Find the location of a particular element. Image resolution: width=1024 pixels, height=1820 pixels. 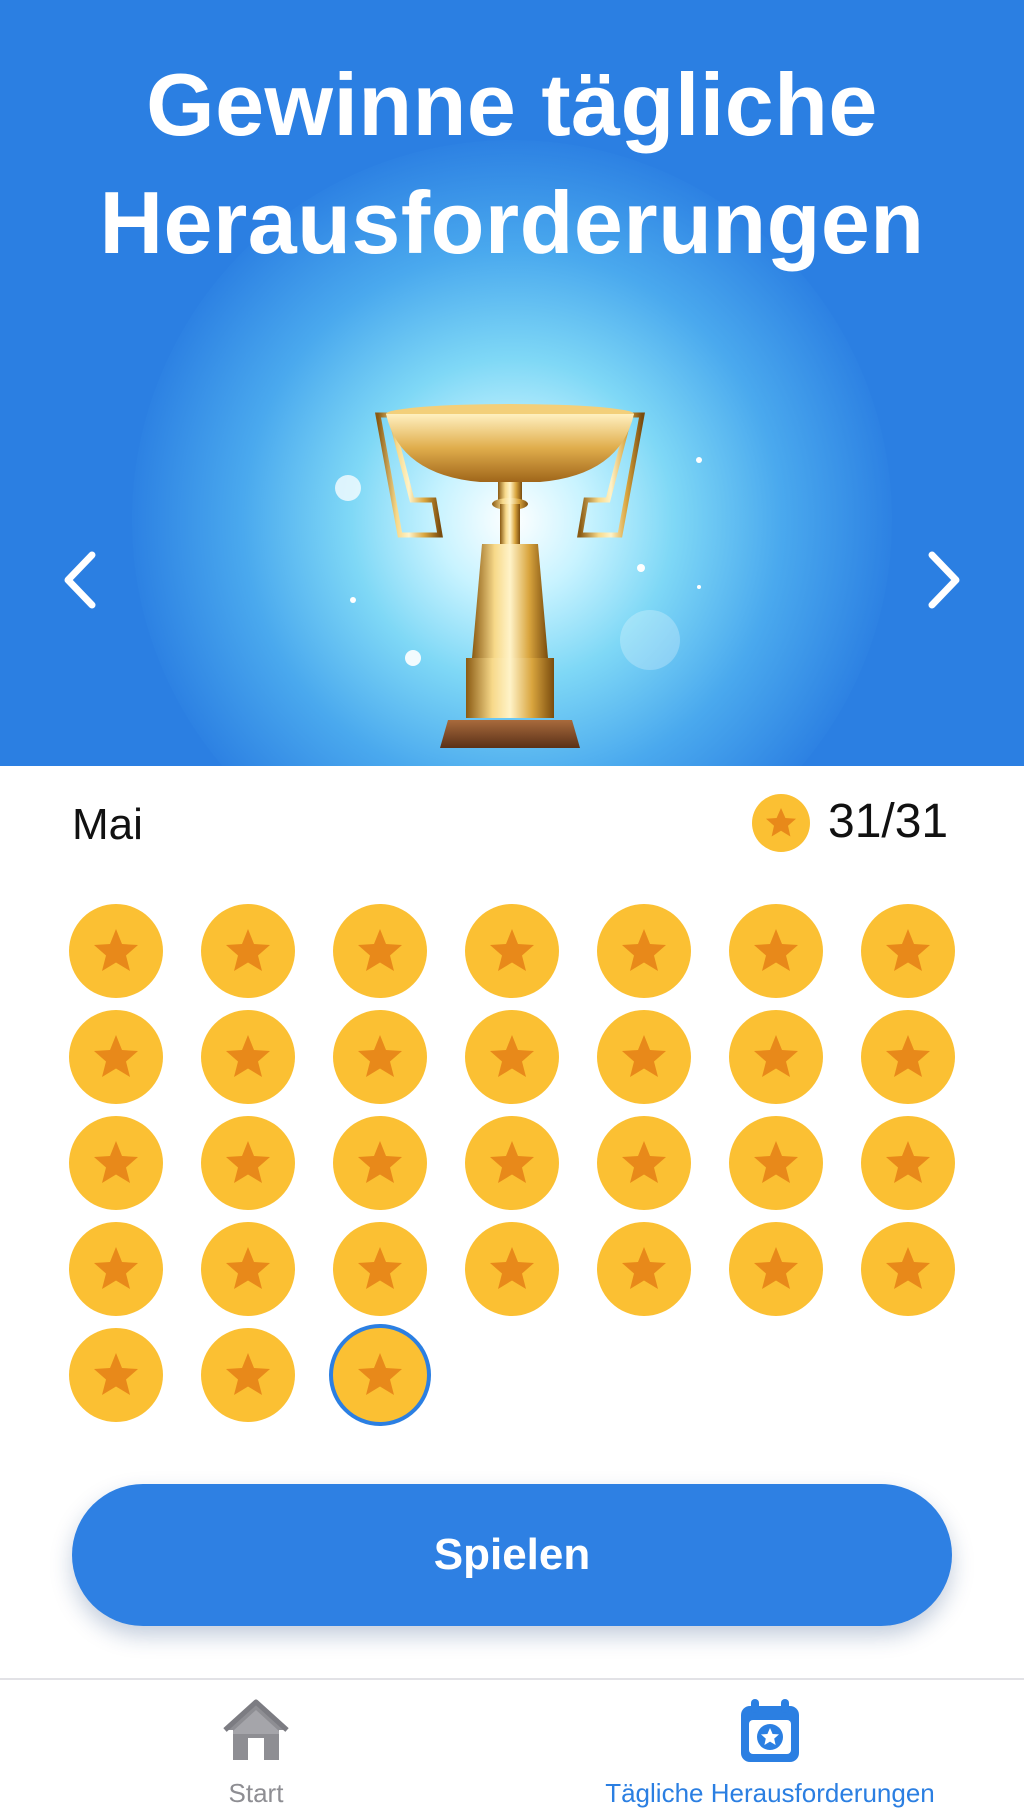

chevron-right-icon is located at coordinates (944, 580).